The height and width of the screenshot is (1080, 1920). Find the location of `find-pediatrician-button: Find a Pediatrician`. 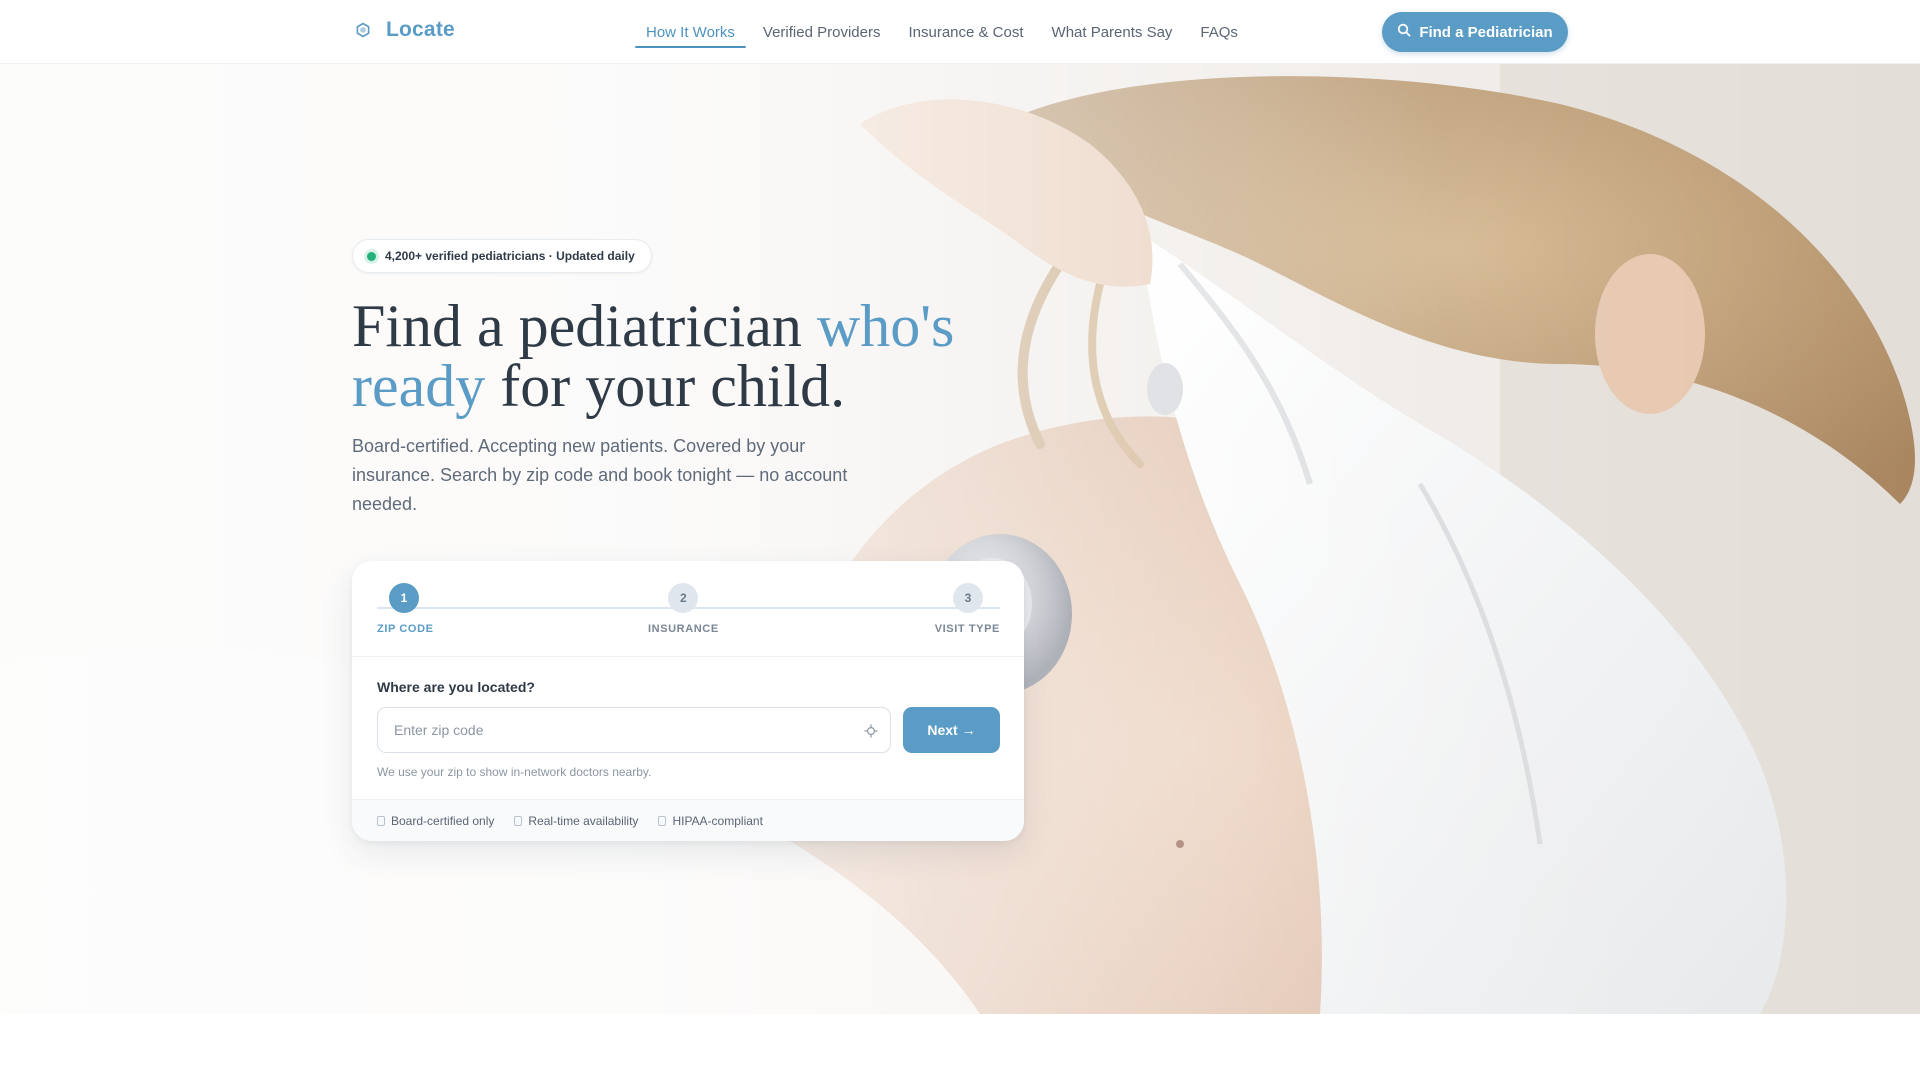

find-pediatrician-button: Find a Pediatrician is located at coordinates (1475, 32).